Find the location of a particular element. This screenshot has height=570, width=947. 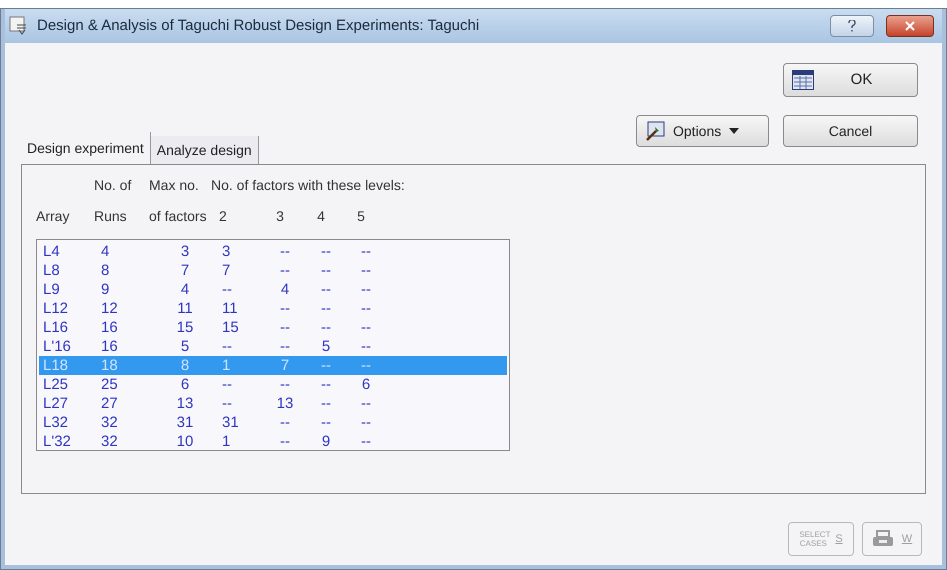

help-button is located at coordinates (852, 26).